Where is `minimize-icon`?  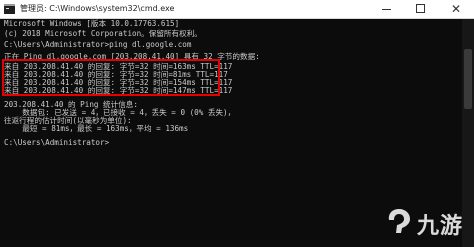
minimize-icon is located at coordinates (386, 9).